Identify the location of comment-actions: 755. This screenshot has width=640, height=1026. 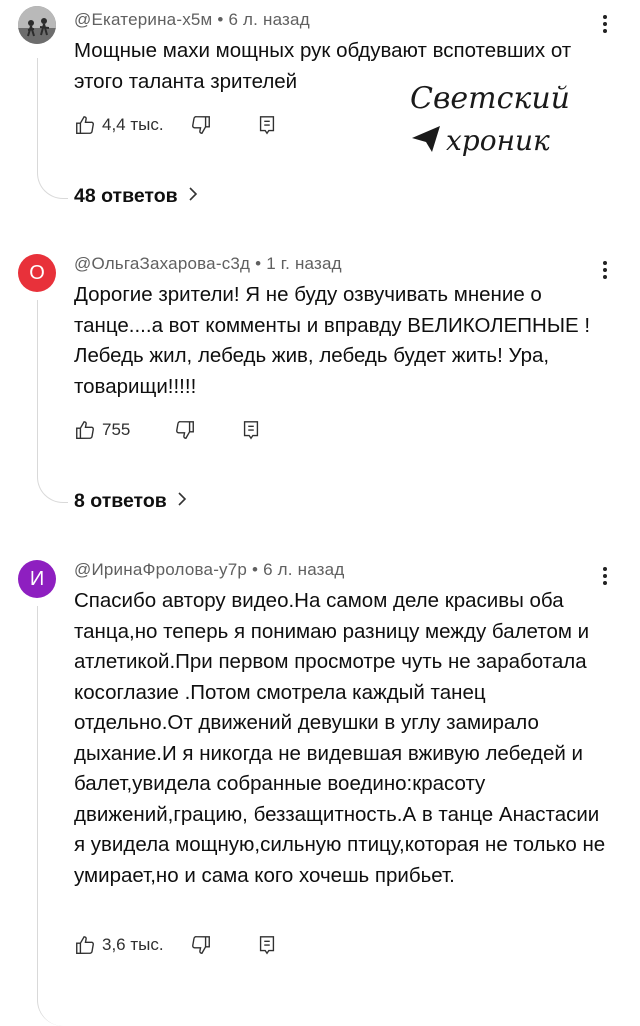
(168, 430).